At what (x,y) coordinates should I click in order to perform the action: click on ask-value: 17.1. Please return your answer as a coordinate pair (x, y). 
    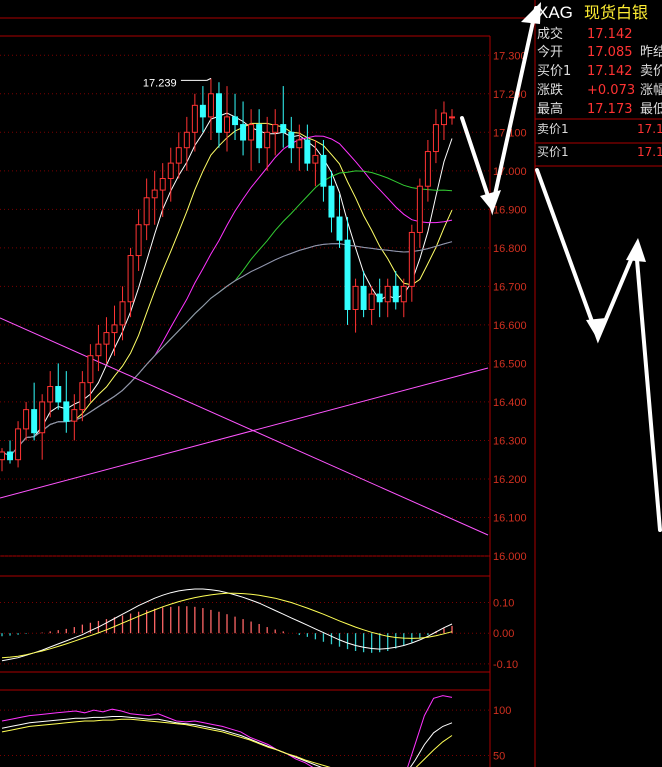
    Looking at the image, I should click on (649, 129).